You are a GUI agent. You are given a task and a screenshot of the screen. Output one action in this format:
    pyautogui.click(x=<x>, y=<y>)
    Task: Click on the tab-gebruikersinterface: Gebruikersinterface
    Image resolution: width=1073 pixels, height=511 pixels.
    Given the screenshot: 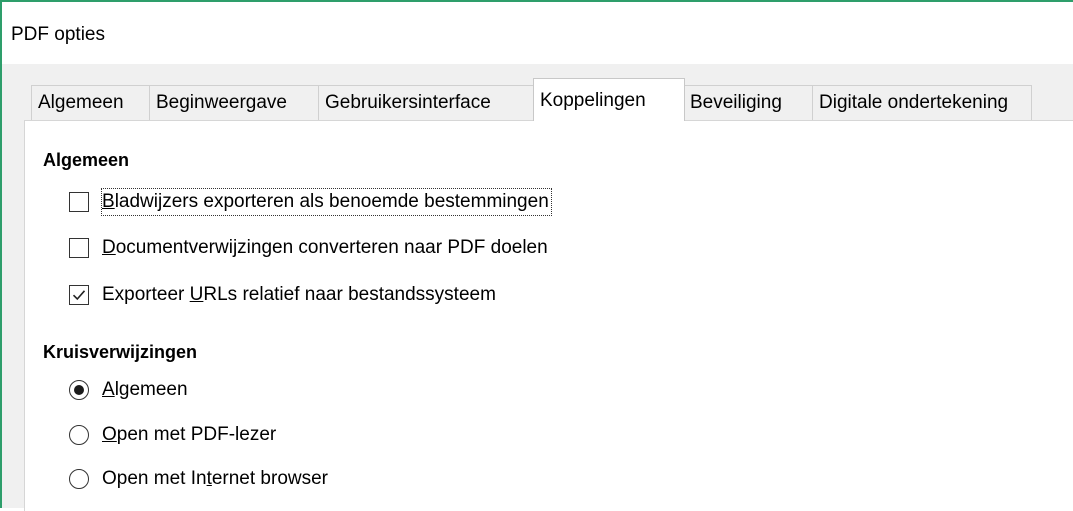 What is the action you would take?
    pyautogui.click(x=426, y=102)
    